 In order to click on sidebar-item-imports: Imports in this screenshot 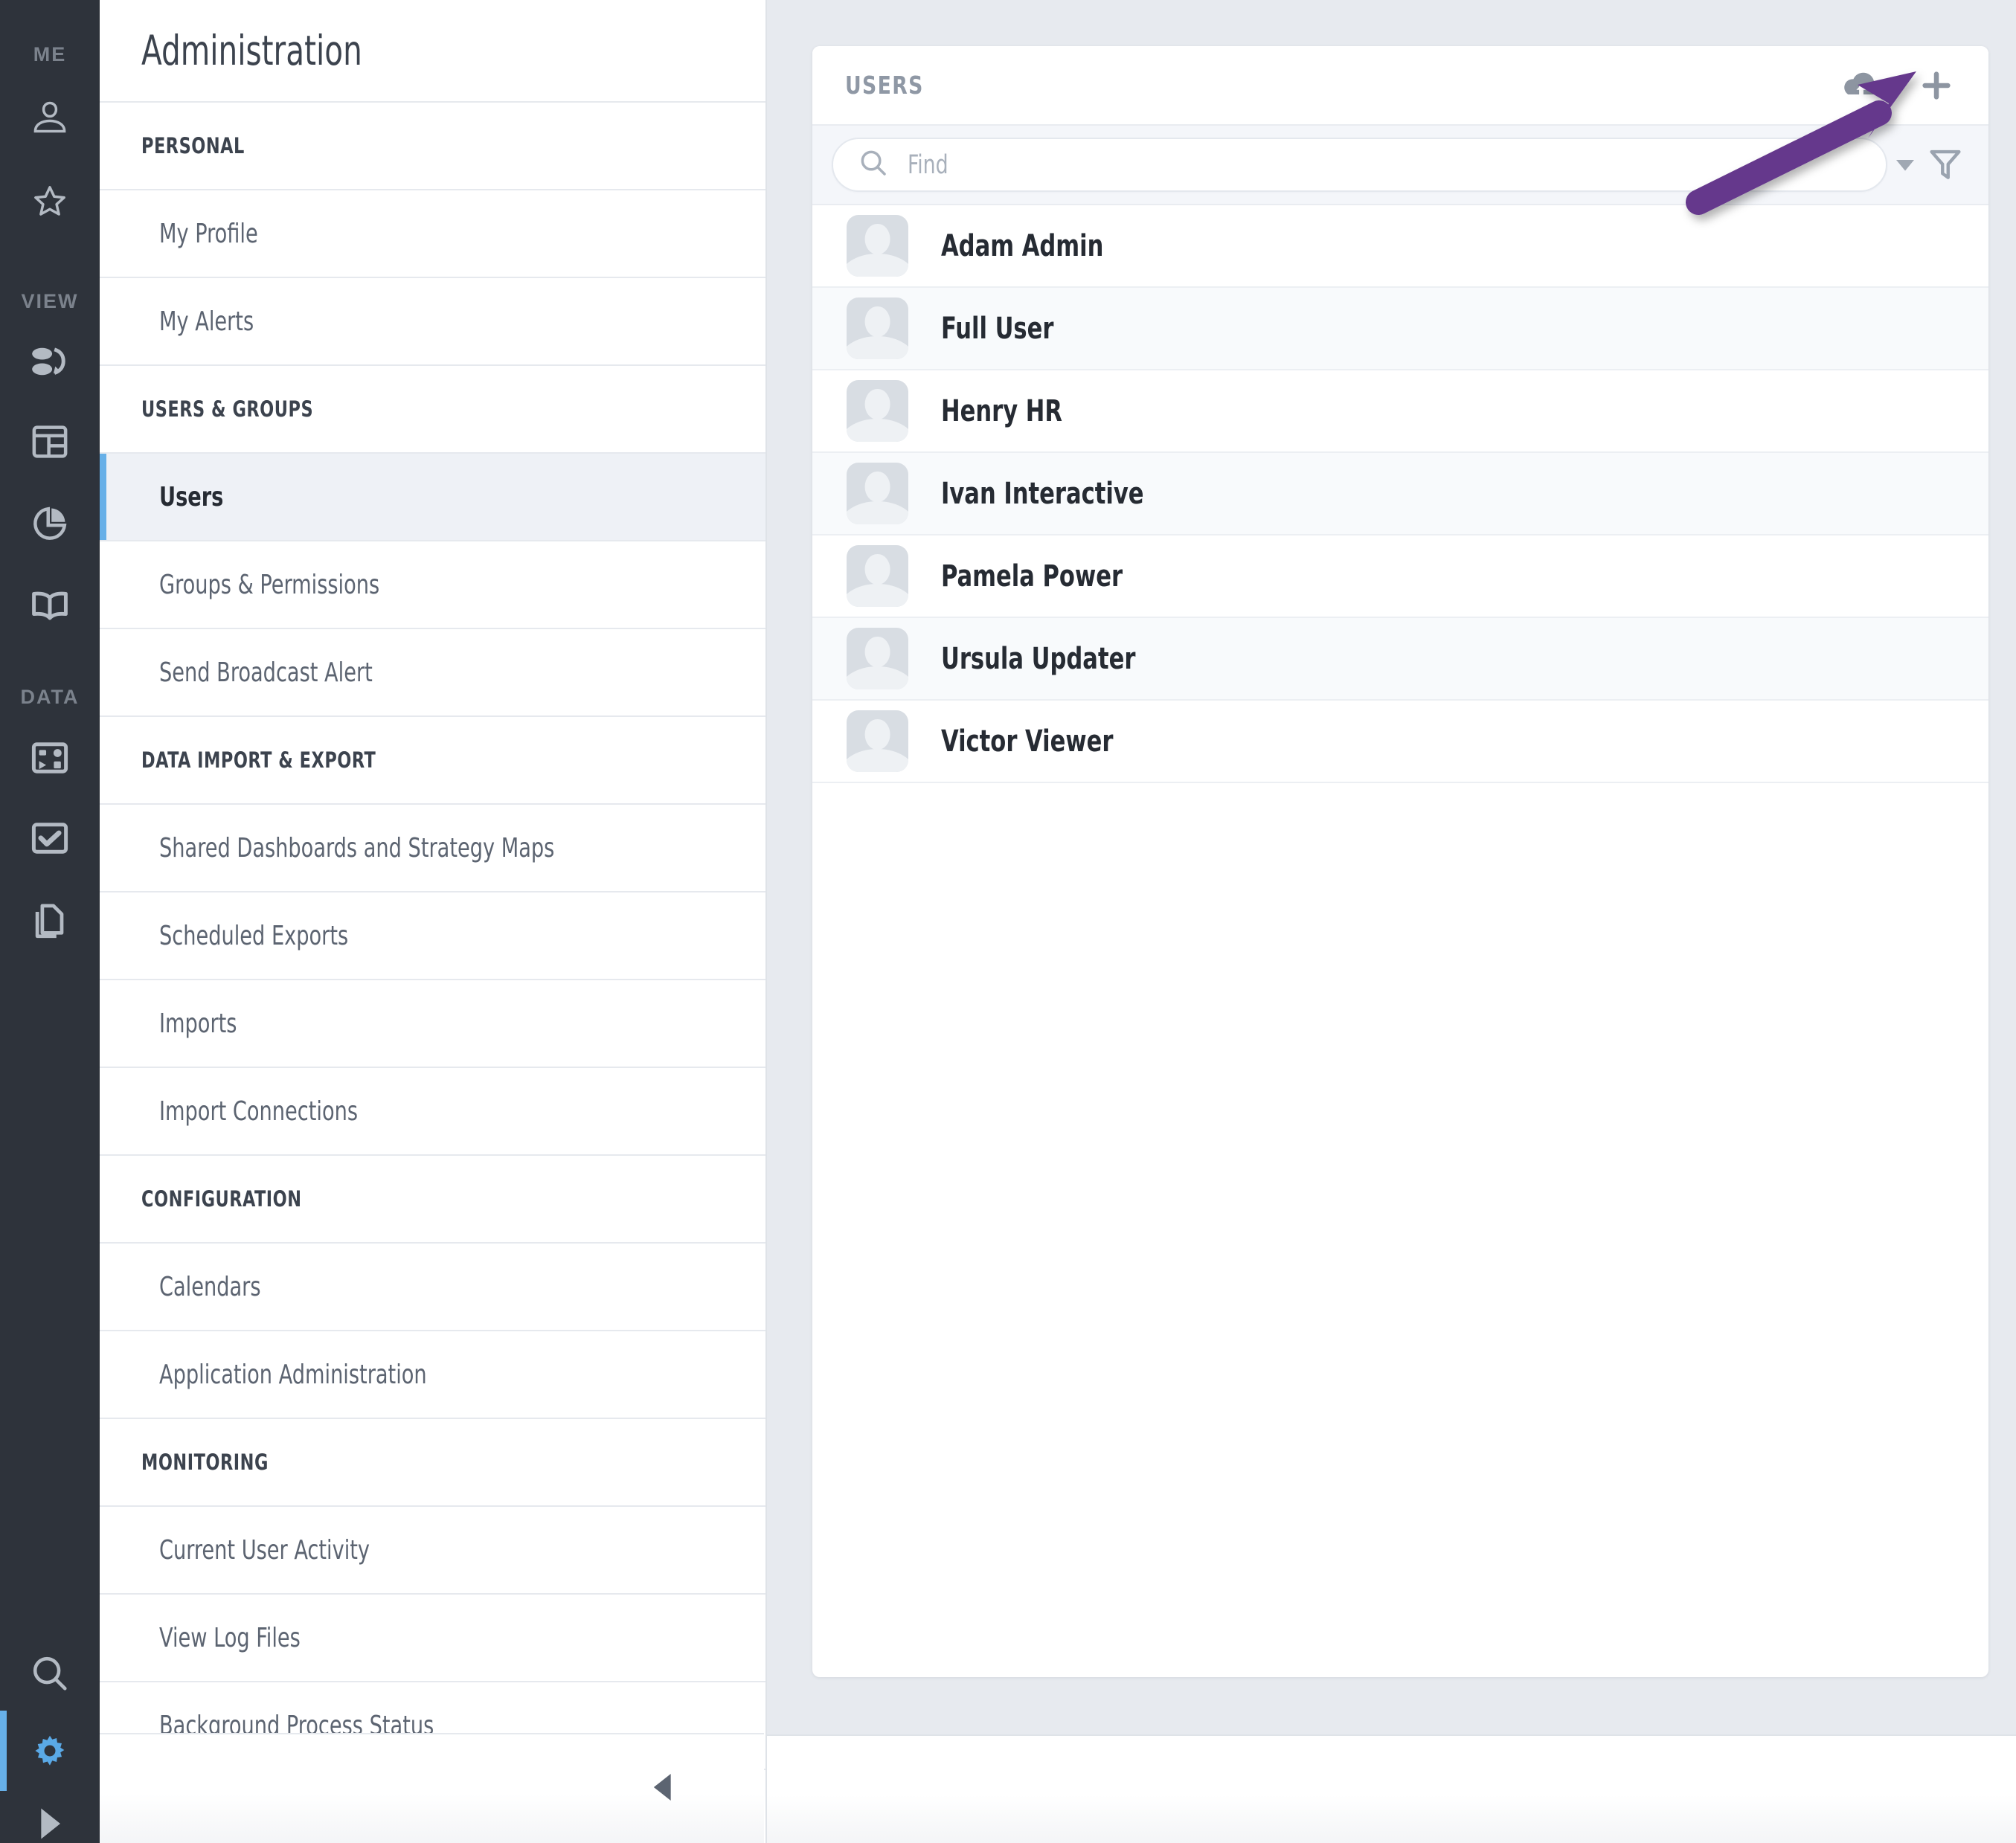, I will do `click(433, 1024)`.